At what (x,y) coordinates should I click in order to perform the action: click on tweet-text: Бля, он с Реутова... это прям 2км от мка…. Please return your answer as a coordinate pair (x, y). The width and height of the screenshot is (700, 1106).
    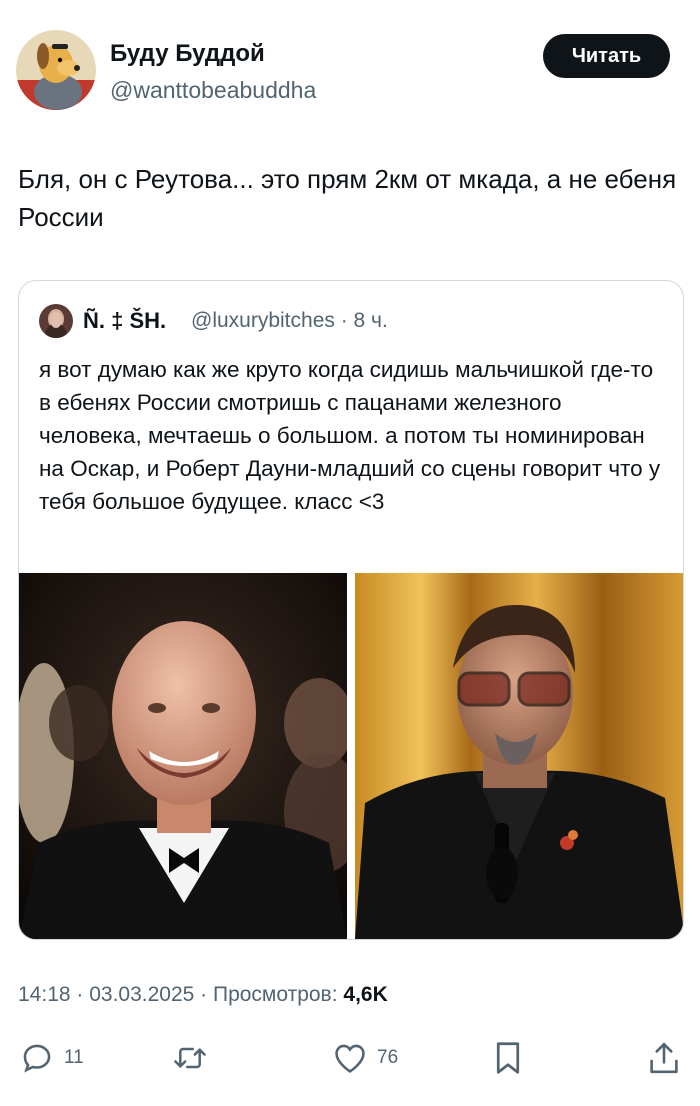
    Looking at the image, I should click on (347, 198).